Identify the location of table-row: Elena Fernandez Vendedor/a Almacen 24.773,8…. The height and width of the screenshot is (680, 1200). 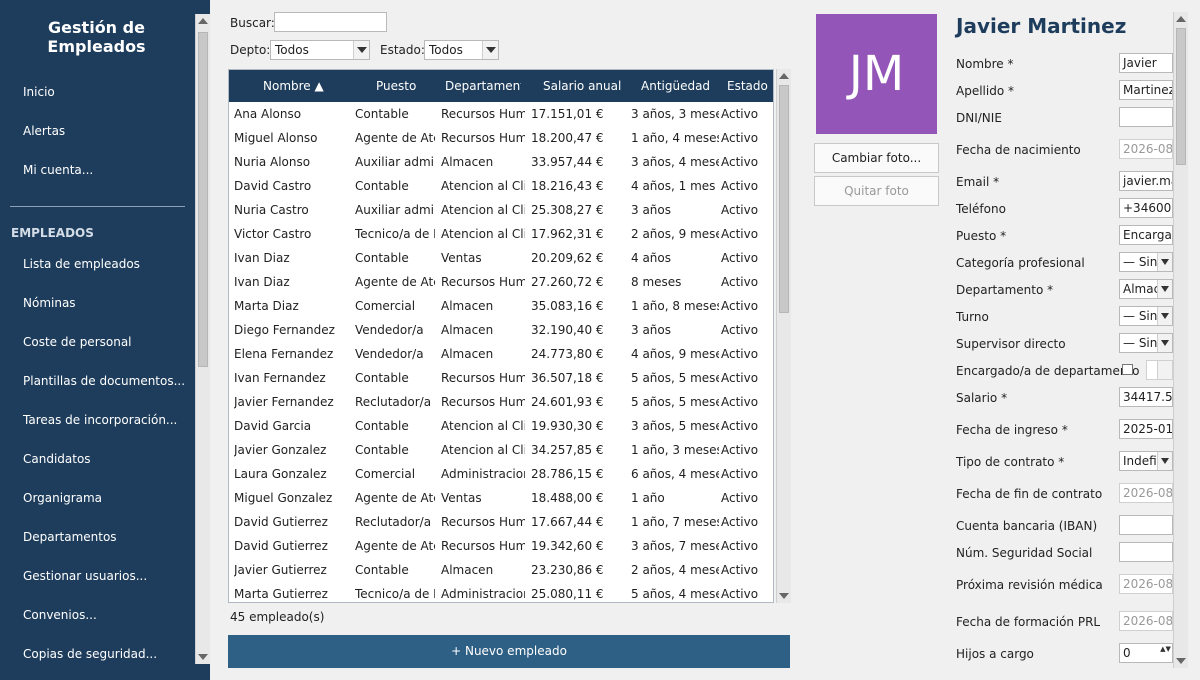
(501, 354).